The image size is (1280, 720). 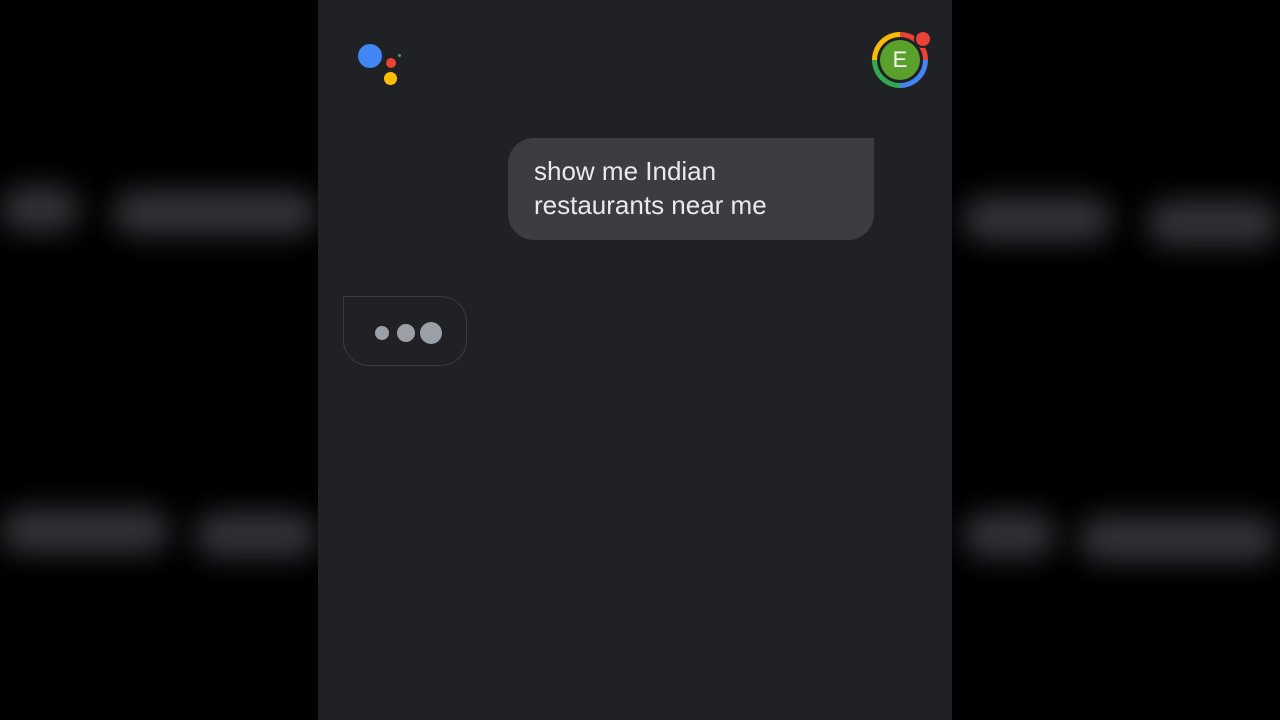 What do you see at coordinates (390, 78) in the screenshot?
I see `assistant-yellow-dot` at bounding box center [390, 78].